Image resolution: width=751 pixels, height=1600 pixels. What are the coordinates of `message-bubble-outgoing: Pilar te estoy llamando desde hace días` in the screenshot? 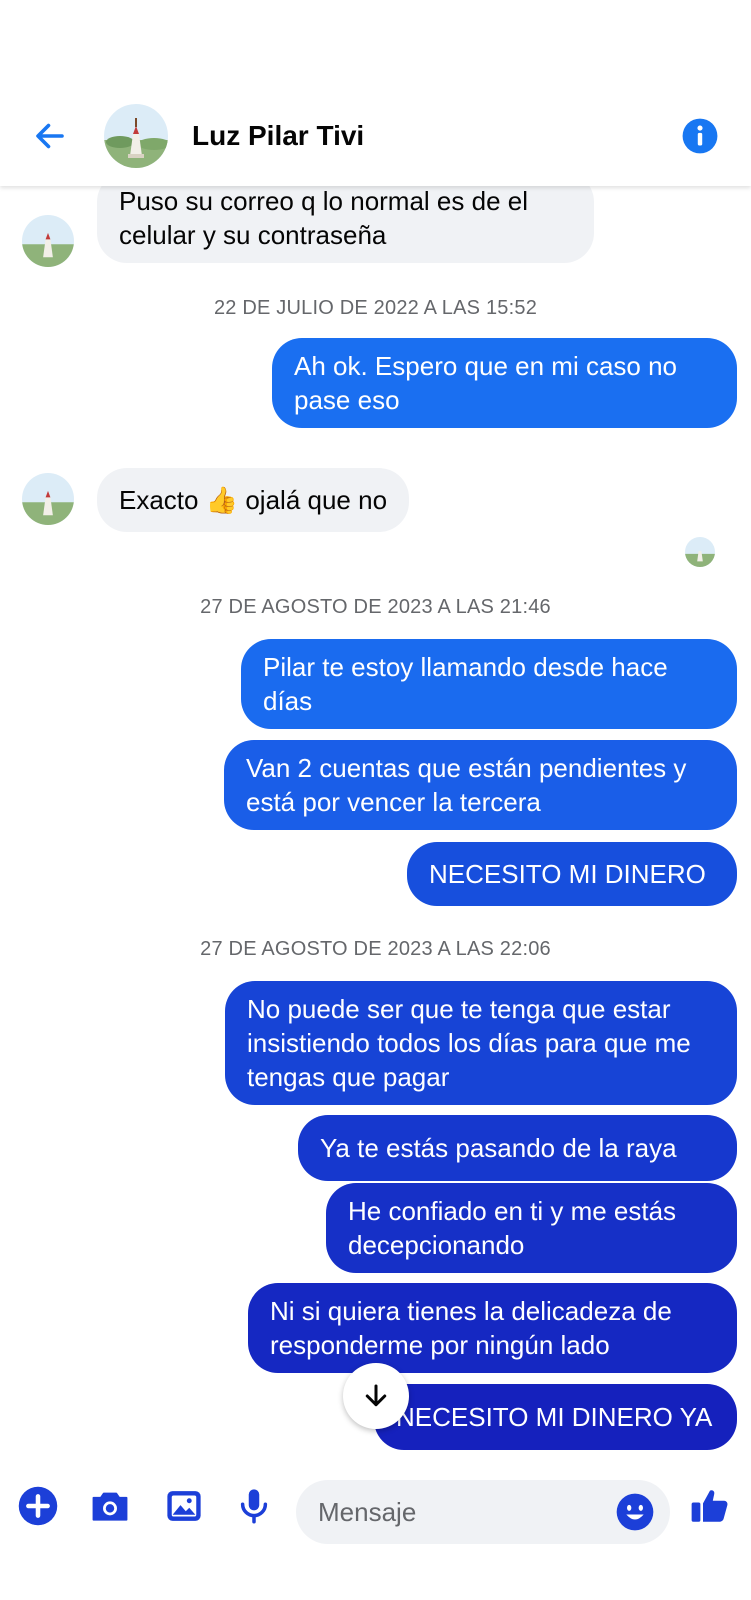 It's located at (489, 684).